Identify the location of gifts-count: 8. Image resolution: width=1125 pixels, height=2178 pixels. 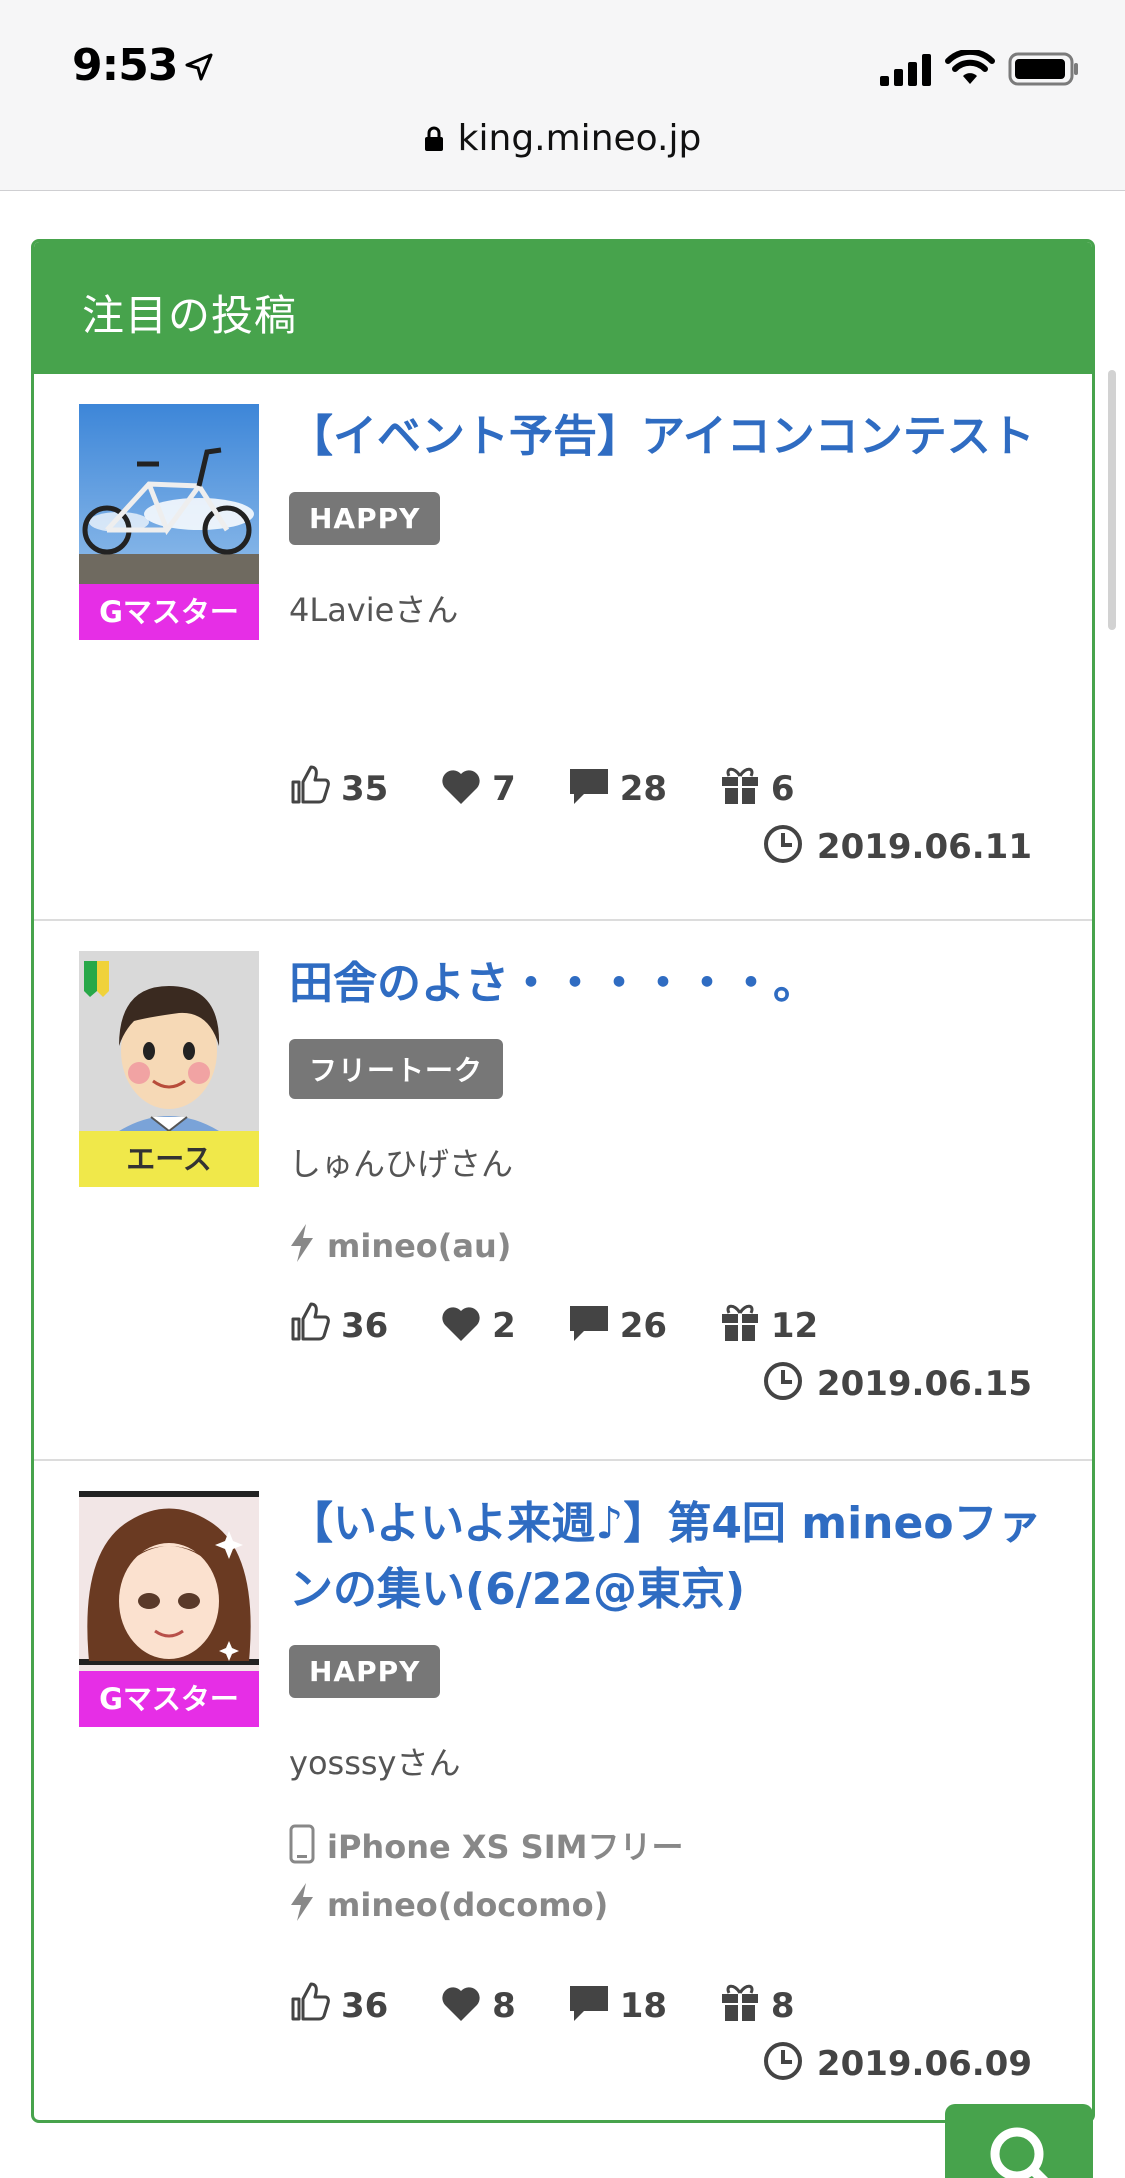
(757, 2003).